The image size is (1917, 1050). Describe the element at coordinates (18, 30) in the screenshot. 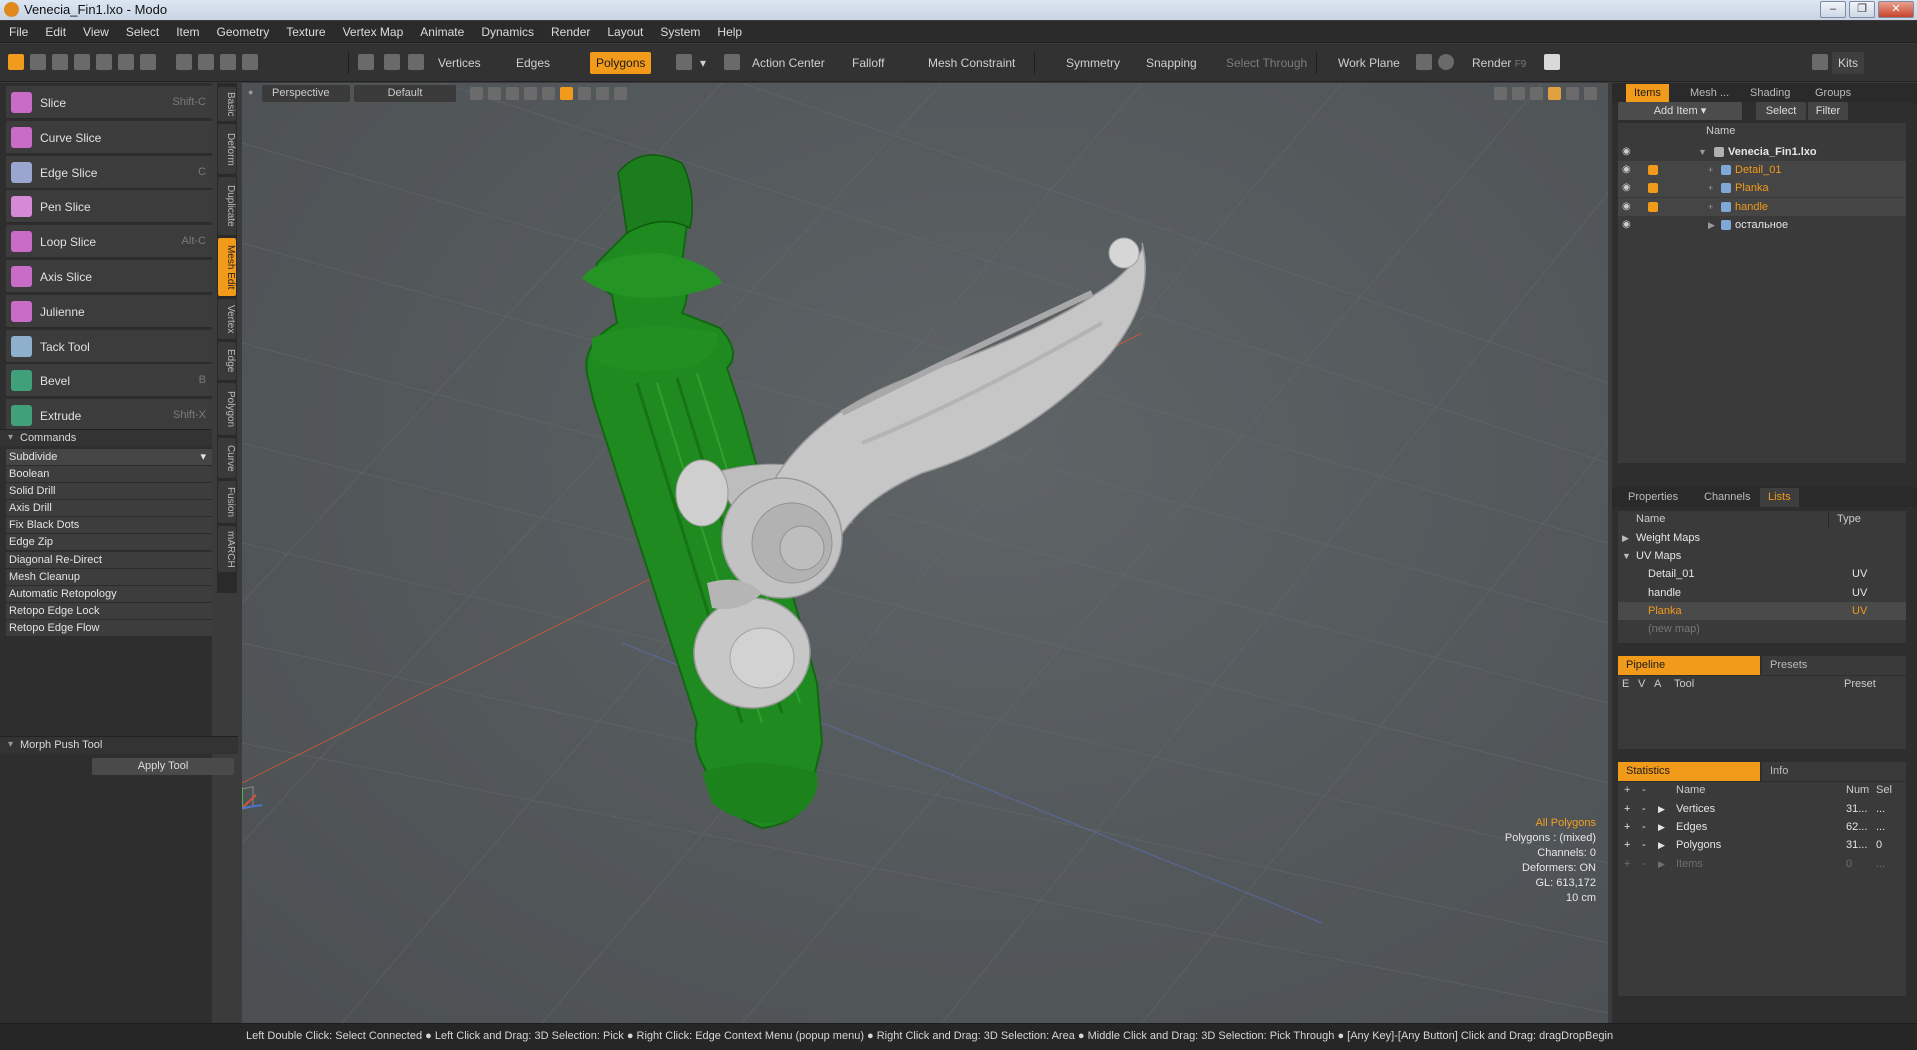

I see `menu-file: File` at that location.